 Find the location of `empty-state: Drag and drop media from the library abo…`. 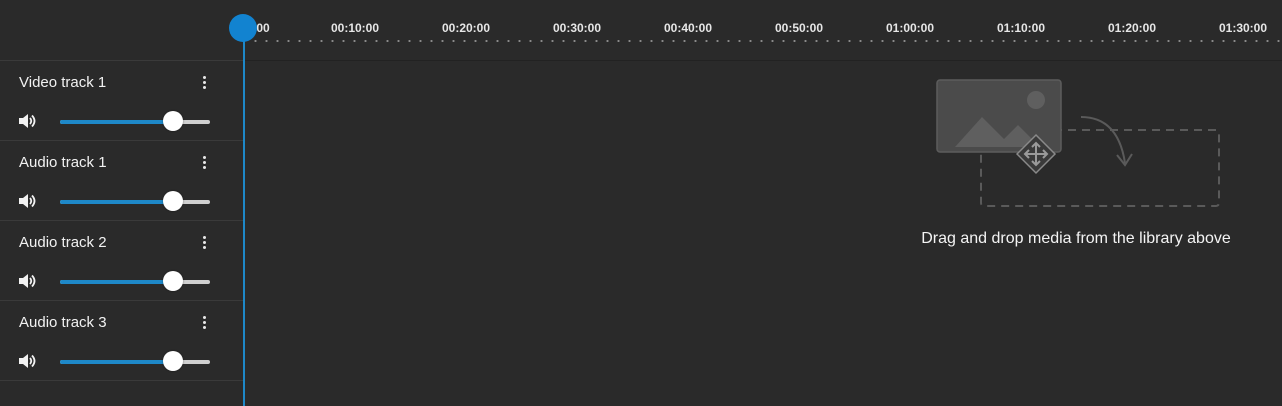

empty-state: Drag and drop media from the library abo… is located at coordinates (1076, 165).